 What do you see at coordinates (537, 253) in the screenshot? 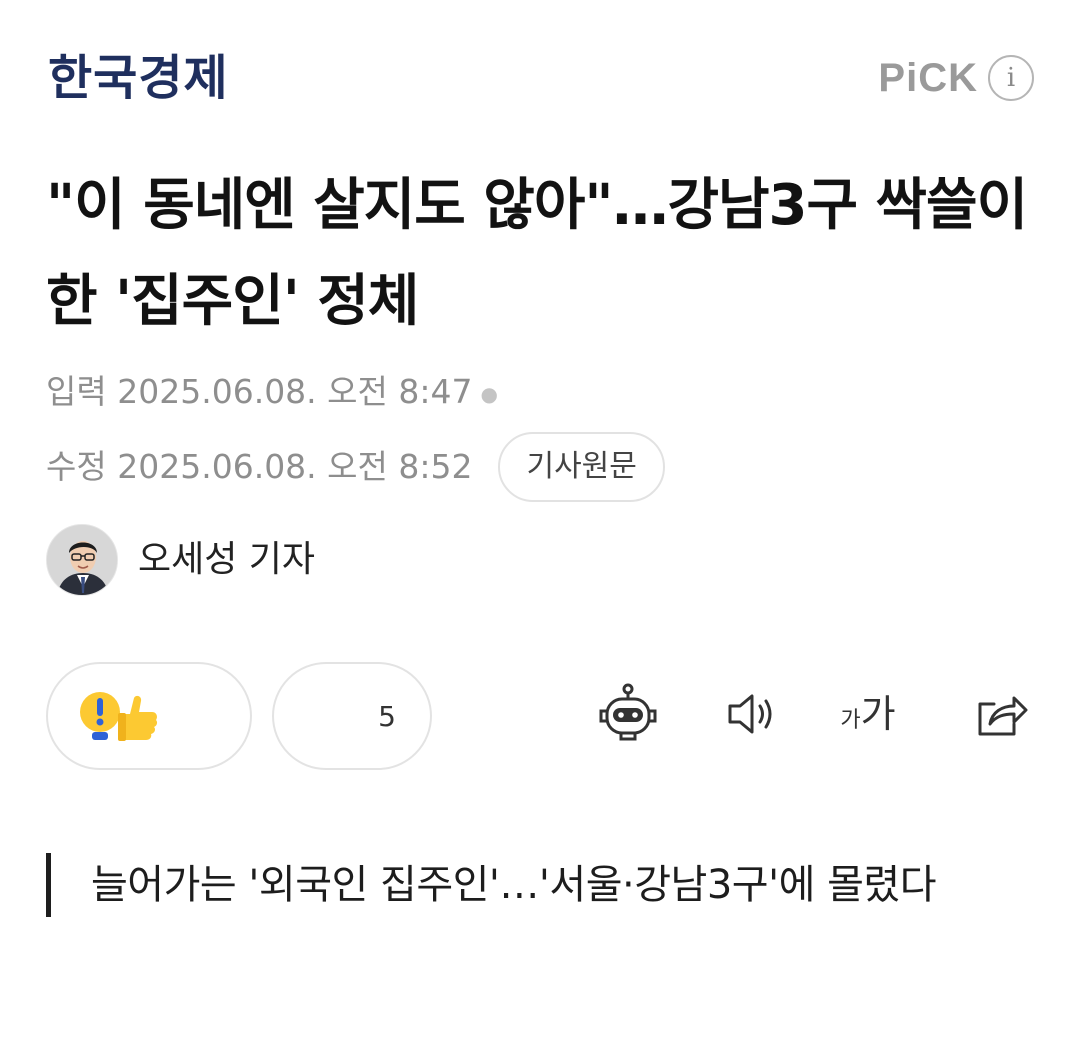
I see `article-headline: "이 동네엔 살지도 않아"…강남3구 싹쓸이한 '집주인' 정체` at bounding box center [537, 253].